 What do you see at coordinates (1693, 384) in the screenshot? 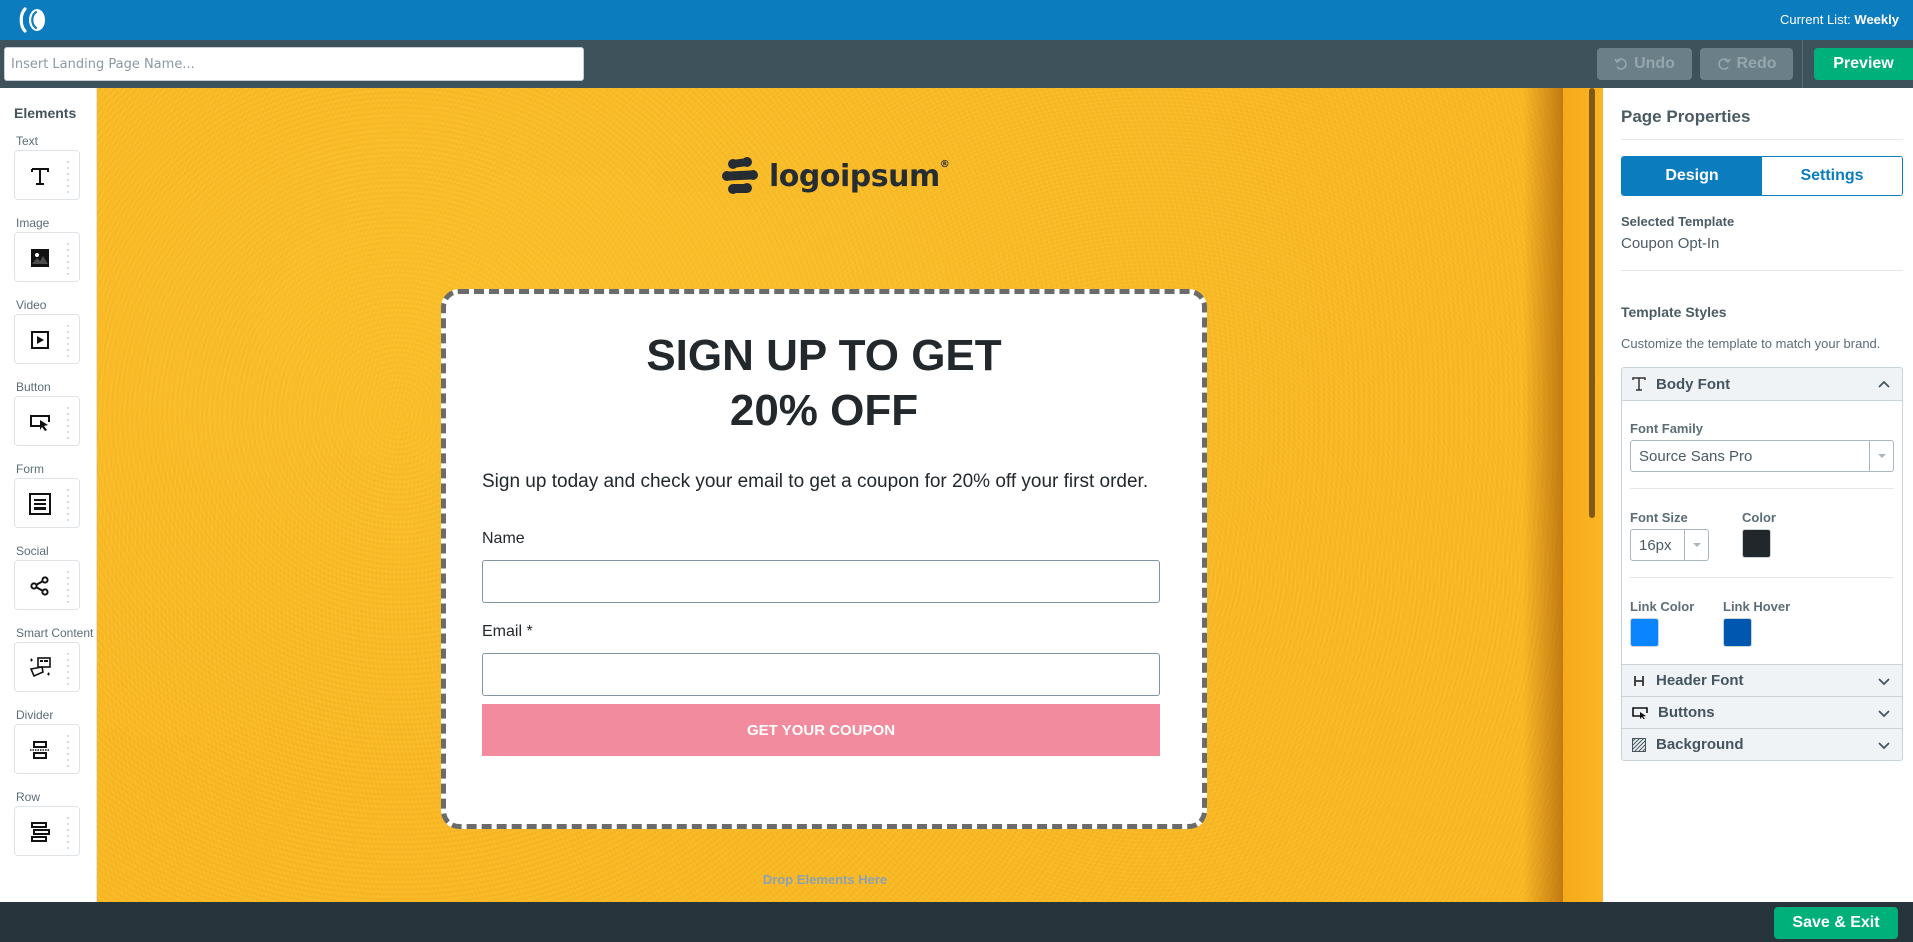
I see `body-font-title: Body Font` at bounding box center [1693, 384].